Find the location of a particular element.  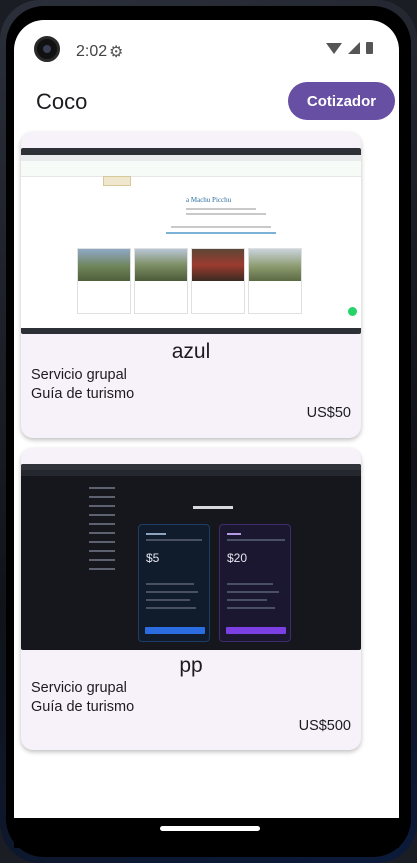

site-logo is located at coordinates (117, 181).